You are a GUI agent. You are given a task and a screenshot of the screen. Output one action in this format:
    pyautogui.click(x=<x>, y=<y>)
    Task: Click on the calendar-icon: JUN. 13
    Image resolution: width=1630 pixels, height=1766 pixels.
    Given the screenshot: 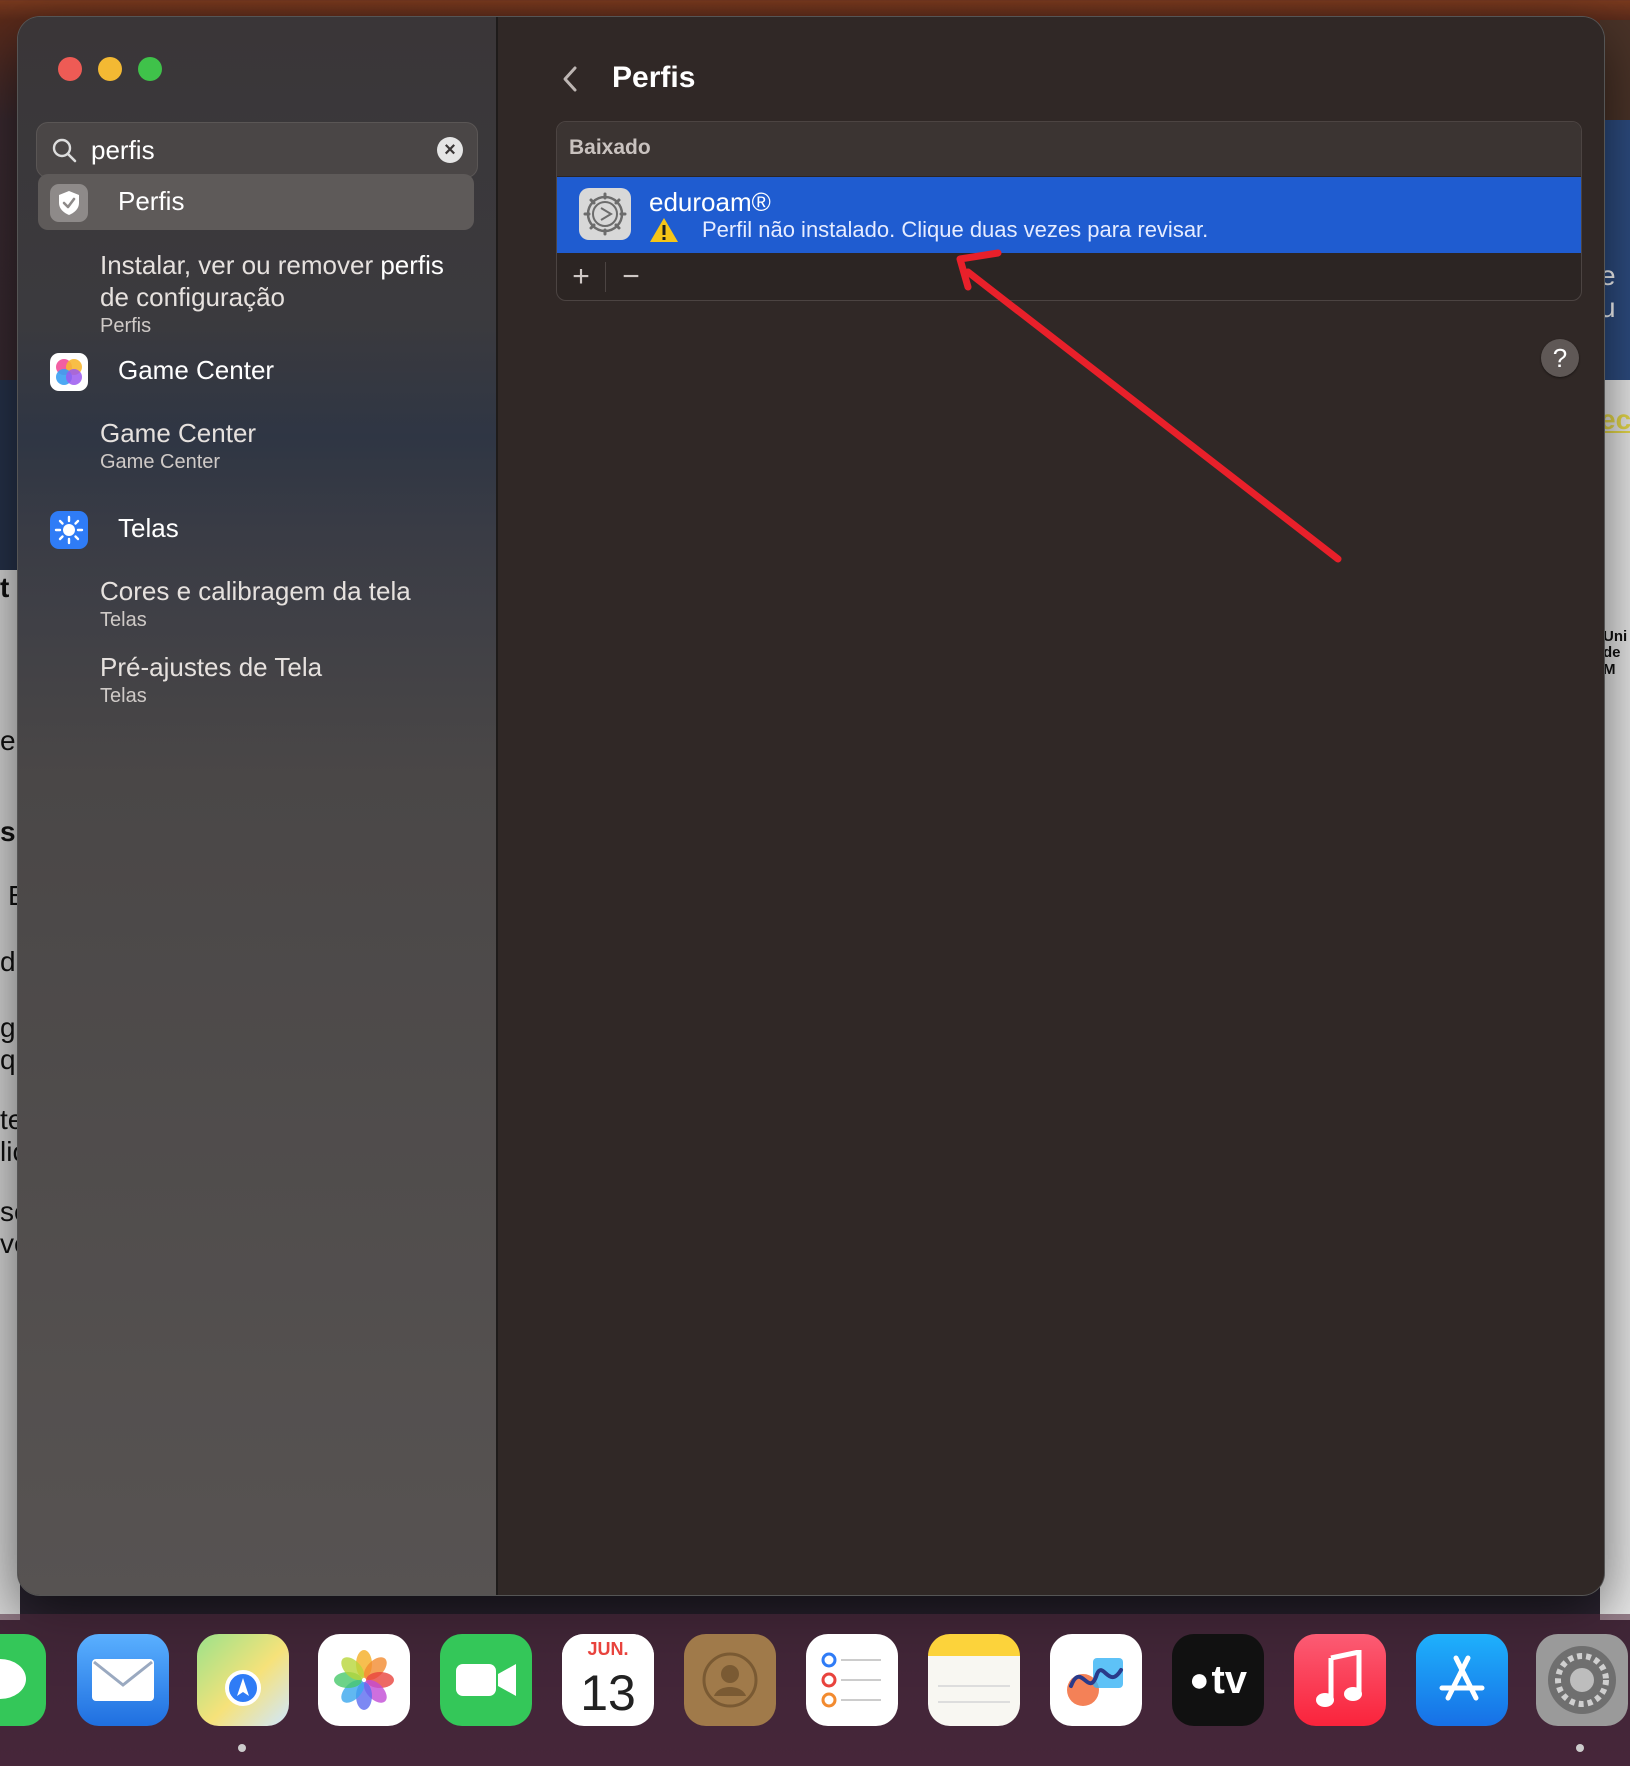 What is the action you would take?
    pyautogui.click(x=608, y=1680)
    